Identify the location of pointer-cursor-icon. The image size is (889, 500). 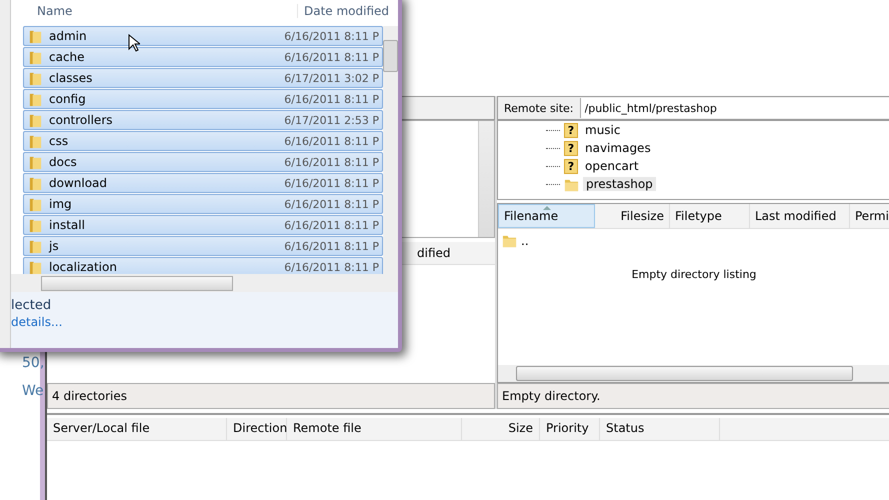
(134, 43).